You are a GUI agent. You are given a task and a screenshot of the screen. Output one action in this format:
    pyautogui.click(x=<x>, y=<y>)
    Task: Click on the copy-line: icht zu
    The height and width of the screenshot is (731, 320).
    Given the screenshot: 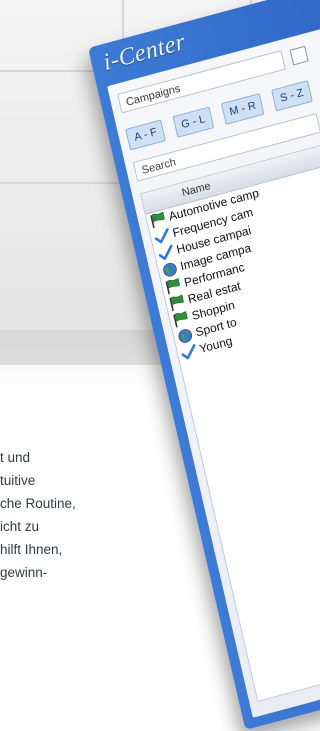 What is the action you would take?
    pyautogui.click(x=20, y=526)
    